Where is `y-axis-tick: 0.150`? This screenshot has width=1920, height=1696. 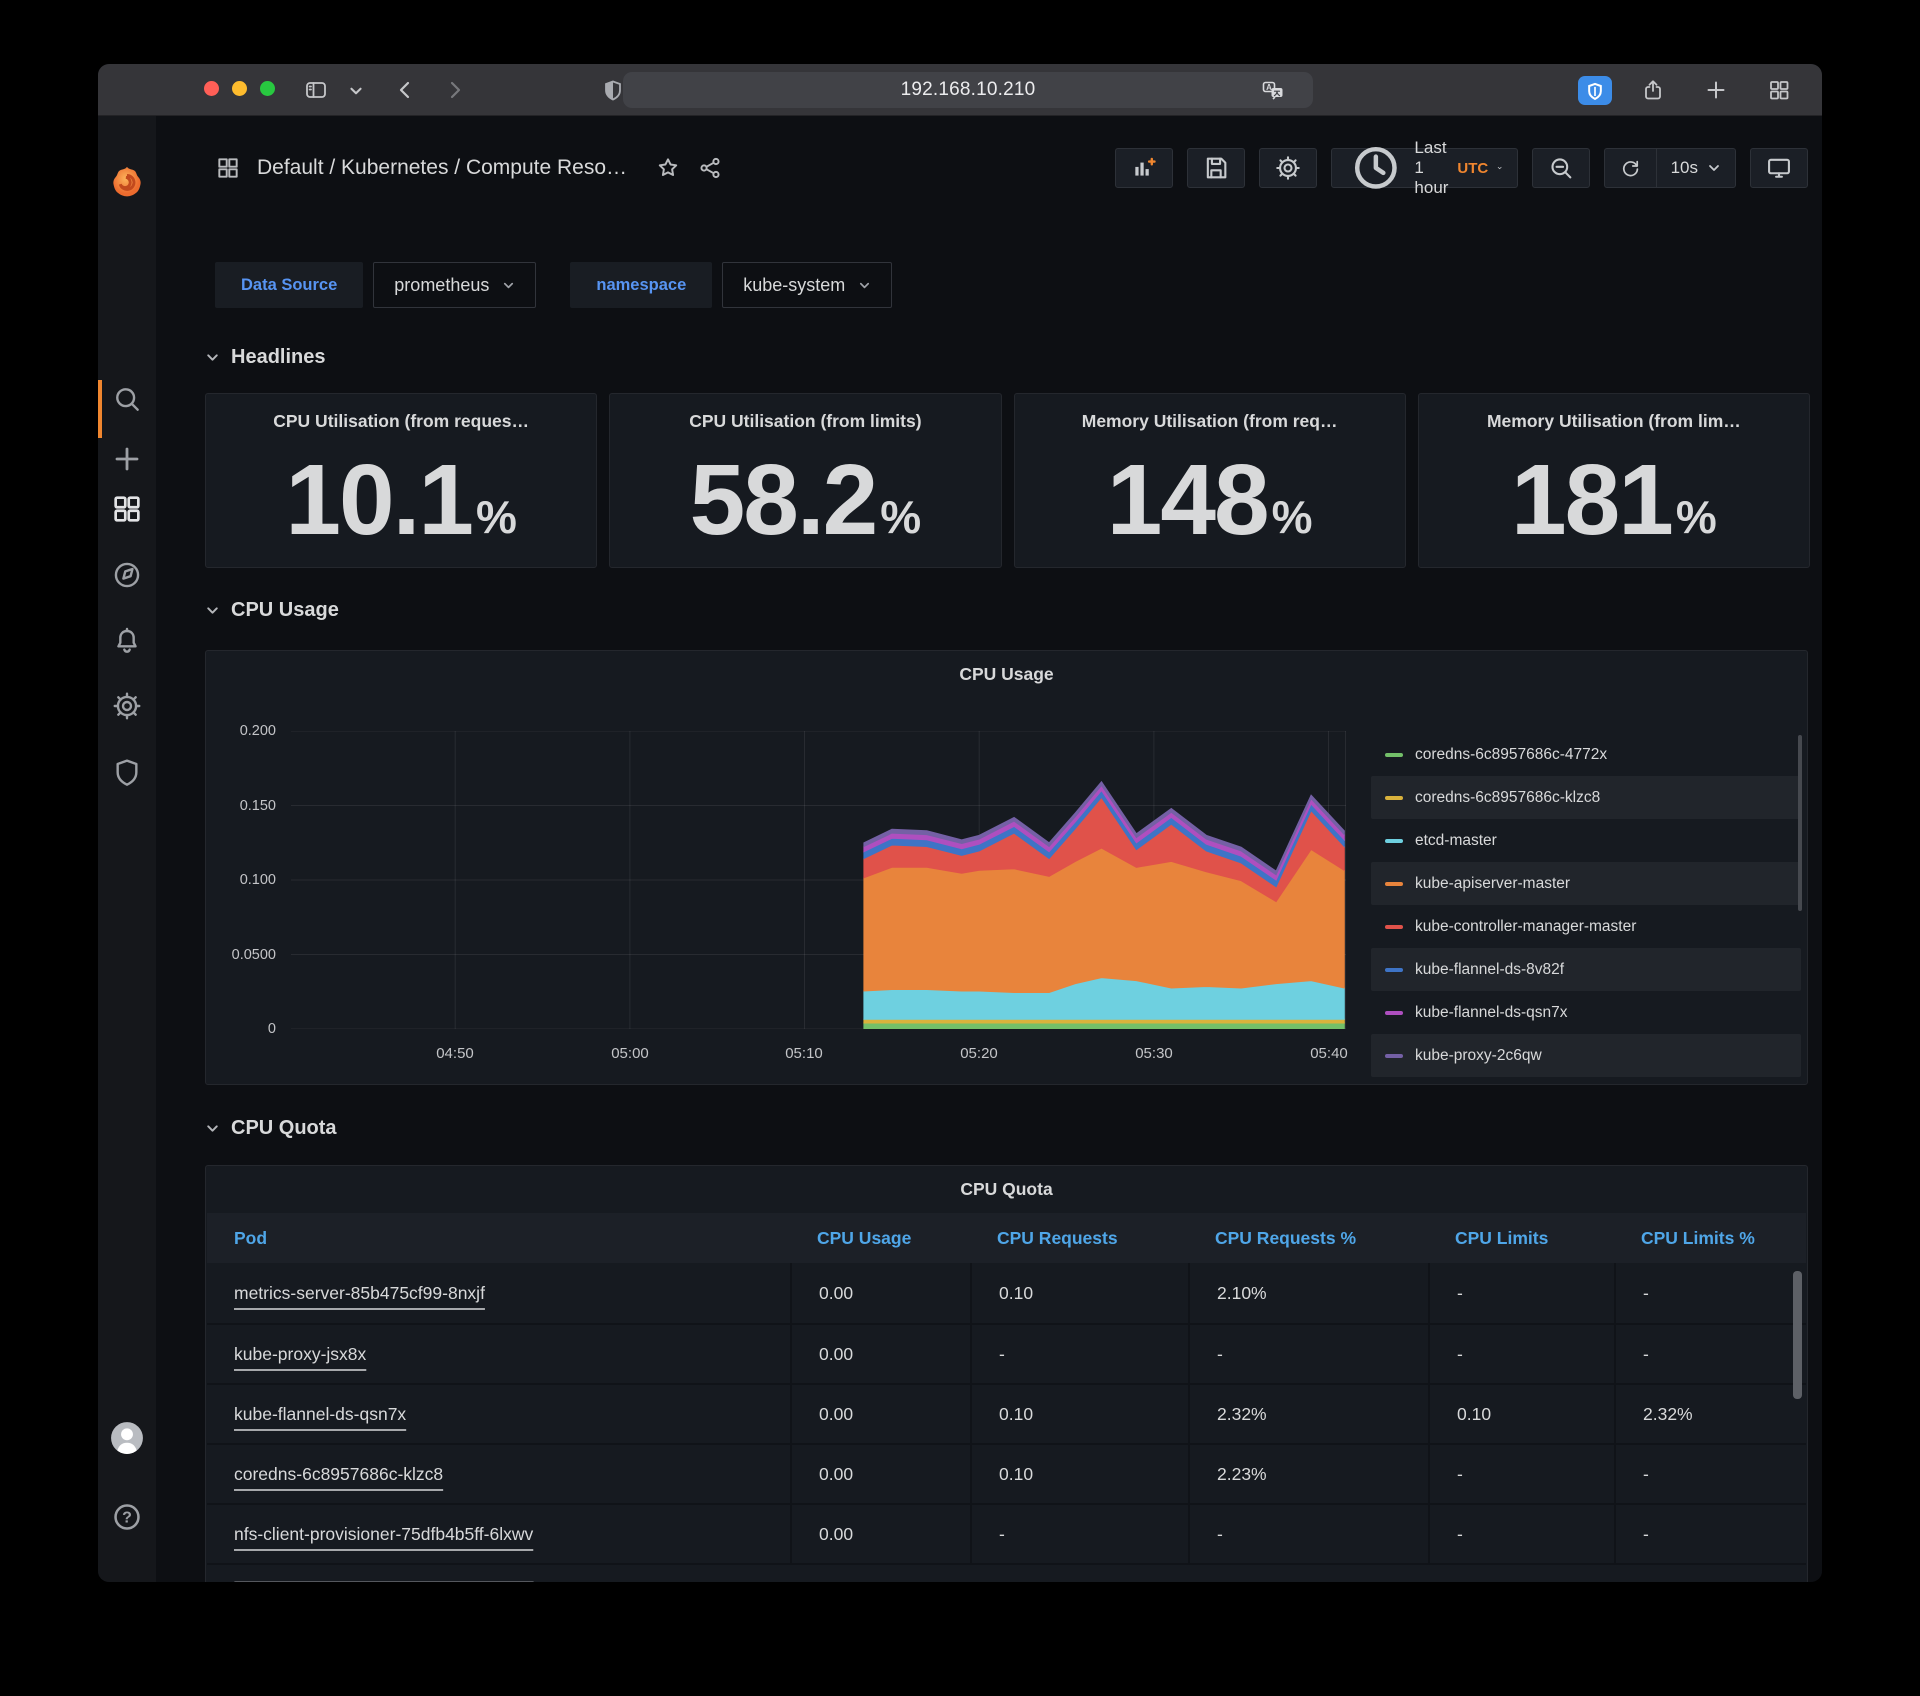 y-axis-tick: 0.150 is located at coordinates (257, 805).